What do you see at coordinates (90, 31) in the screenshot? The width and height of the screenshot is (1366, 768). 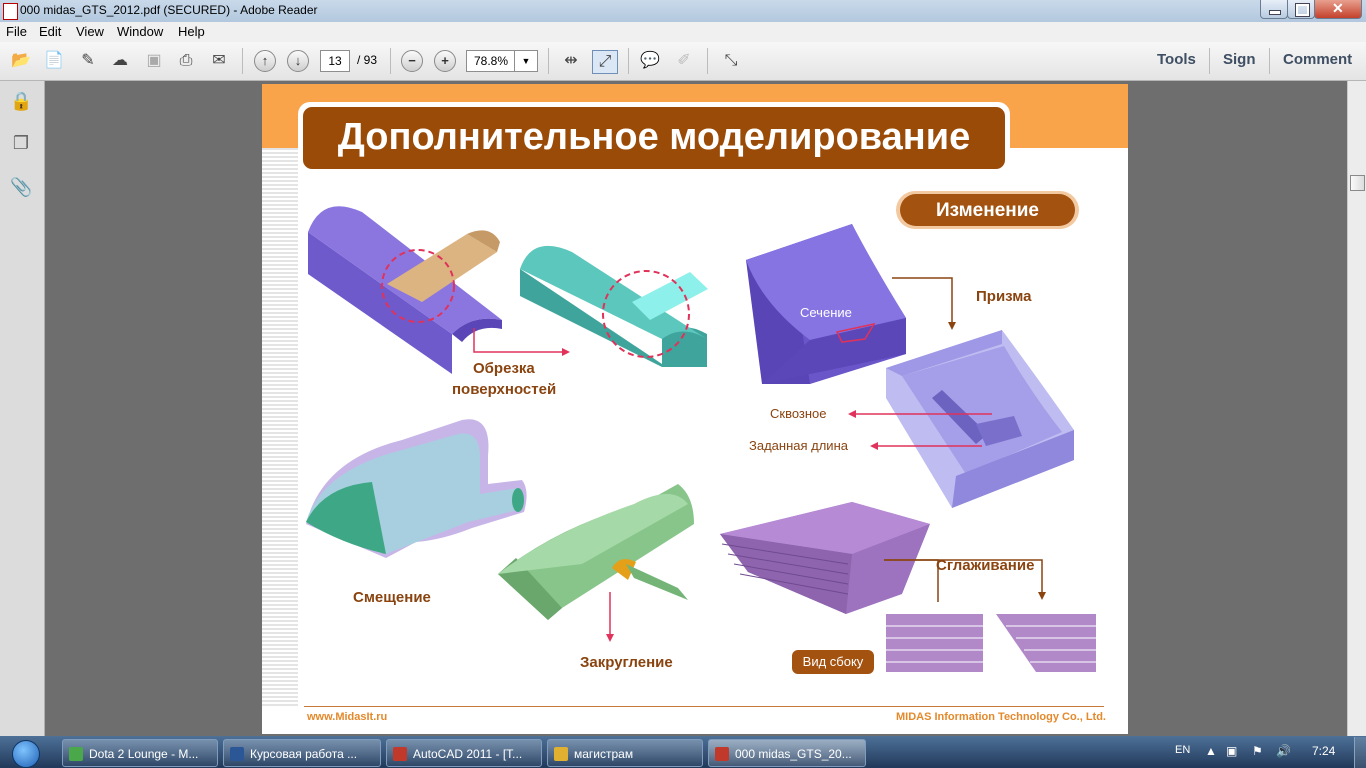 I see `menu-view: View` at bounding box center [90, 31].